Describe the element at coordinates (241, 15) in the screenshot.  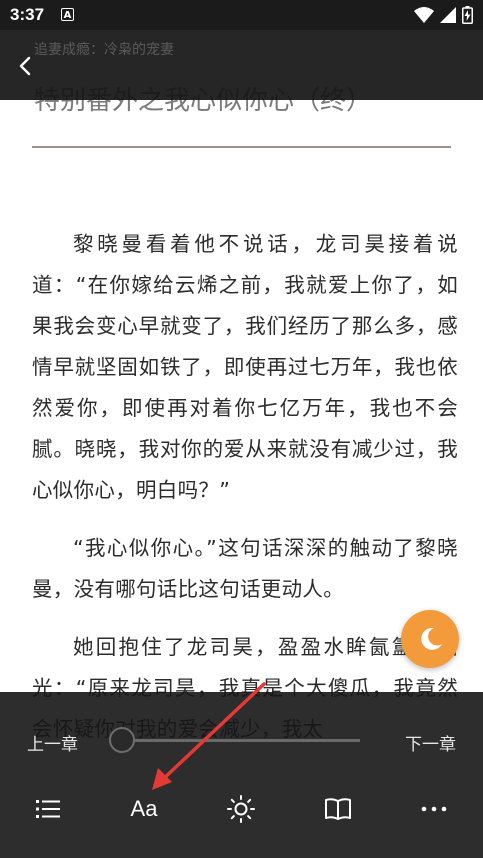
I see `status-bar: 3:37 A` at that location.